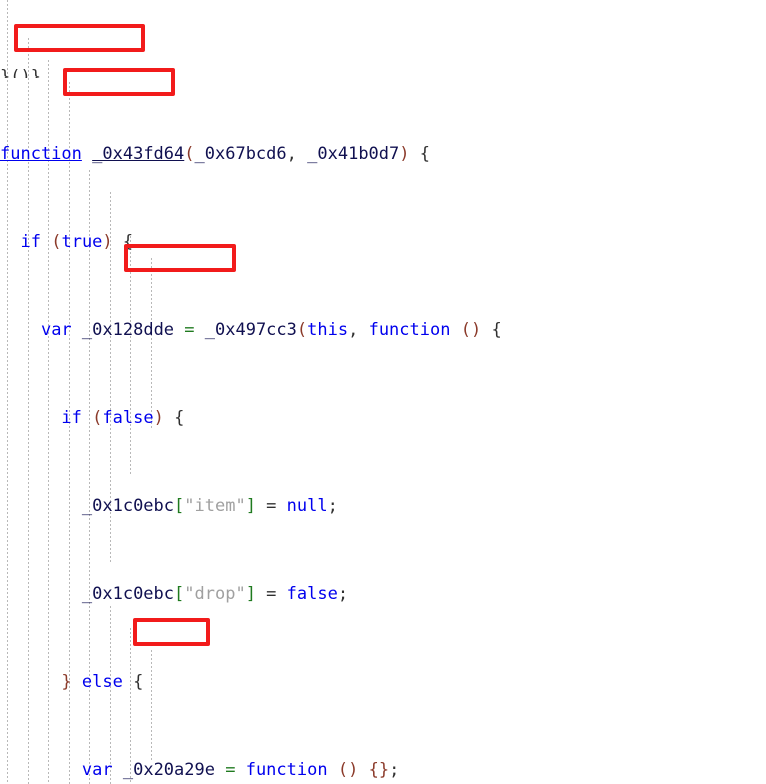 This screenshot has height=784, width=766. I want to click on code-line-5: _0x1c0ebc["item"] = null;, so click(209, 506).